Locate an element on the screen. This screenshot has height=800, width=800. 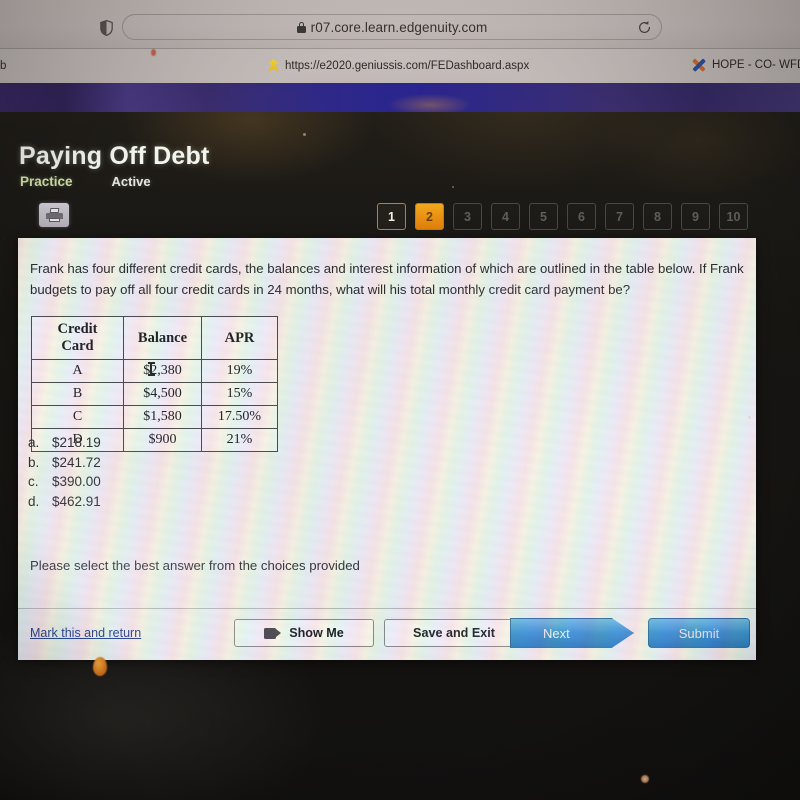
mark-this-and-return-link: Mark this and return is located at coordinates (85, 633).